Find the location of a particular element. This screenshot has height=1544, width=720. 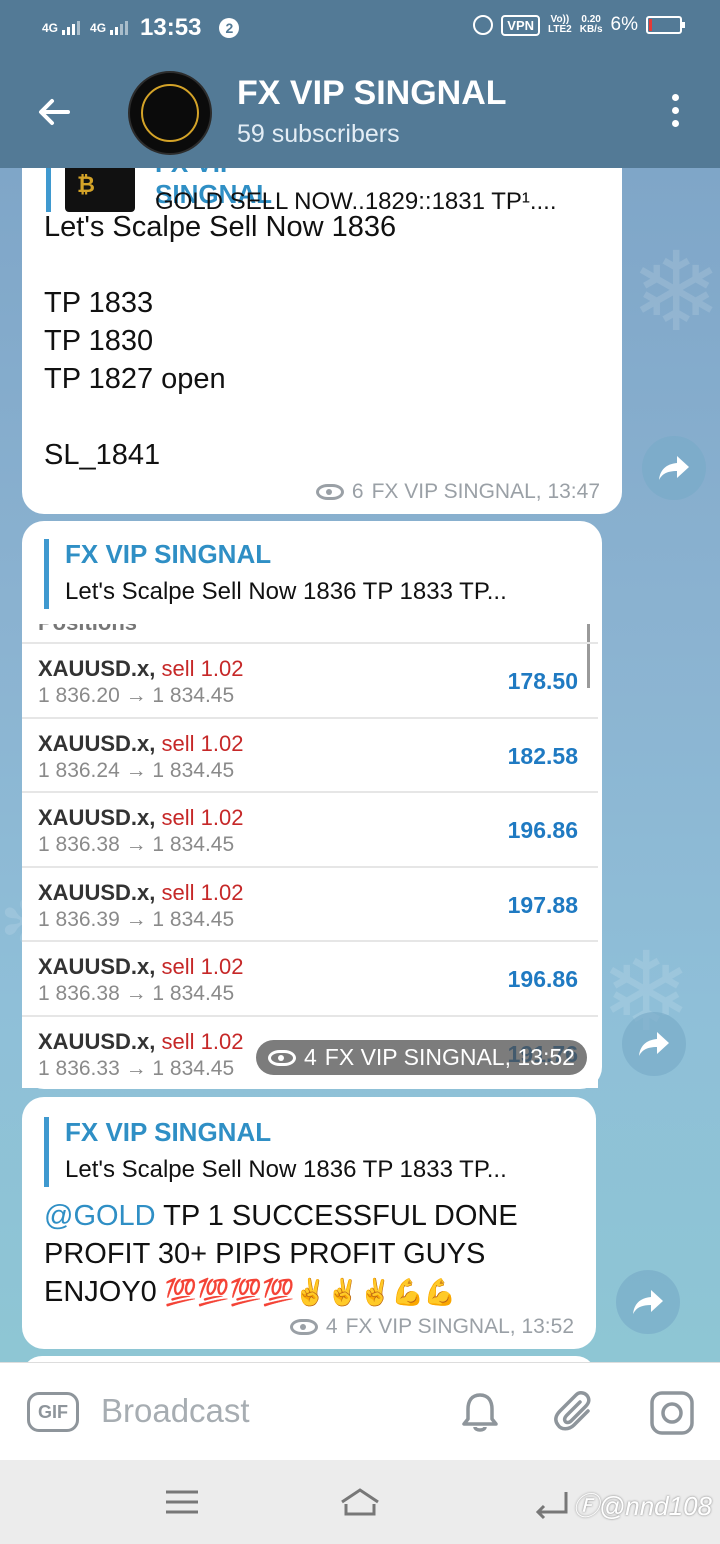

back-button is located at coordinates (54, 112).